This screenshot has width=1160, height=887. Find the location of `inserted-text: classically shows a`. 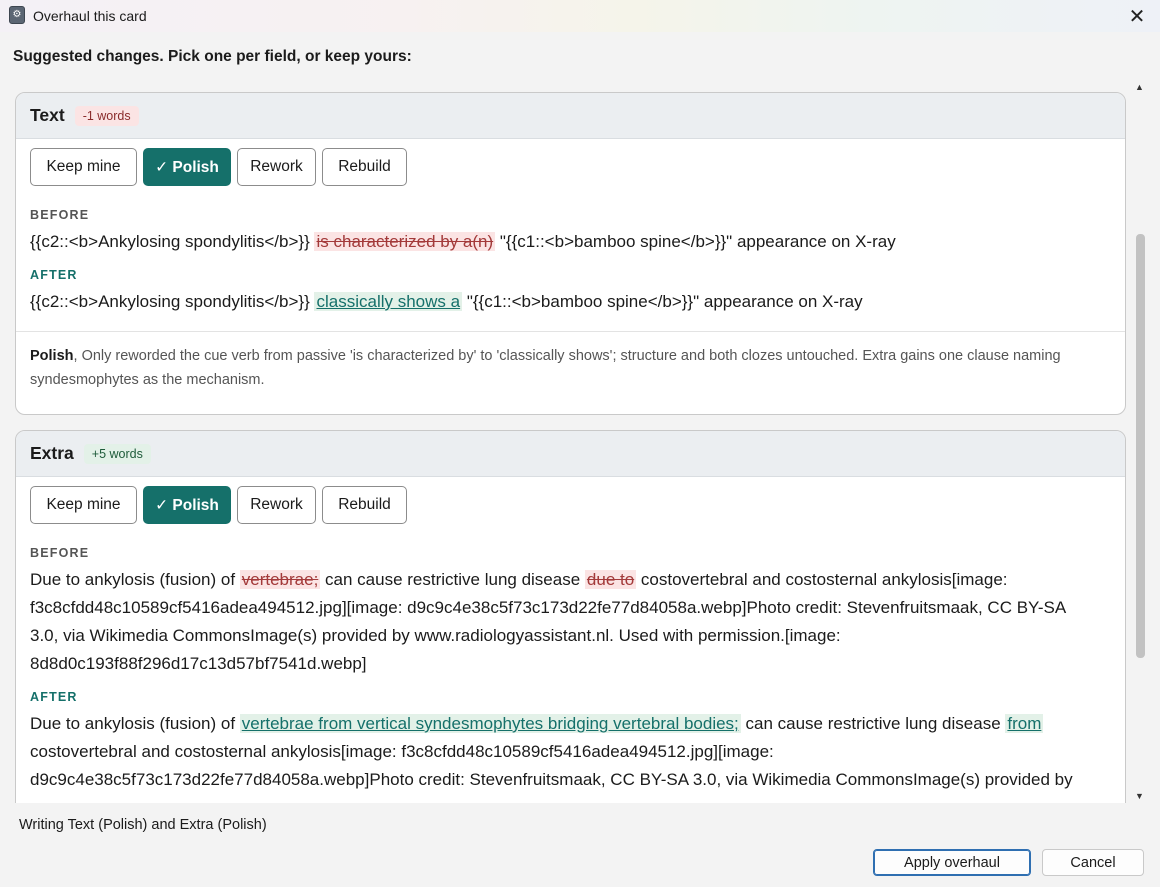

inserted-text: classically shows a is located at coordinates (388, 301).